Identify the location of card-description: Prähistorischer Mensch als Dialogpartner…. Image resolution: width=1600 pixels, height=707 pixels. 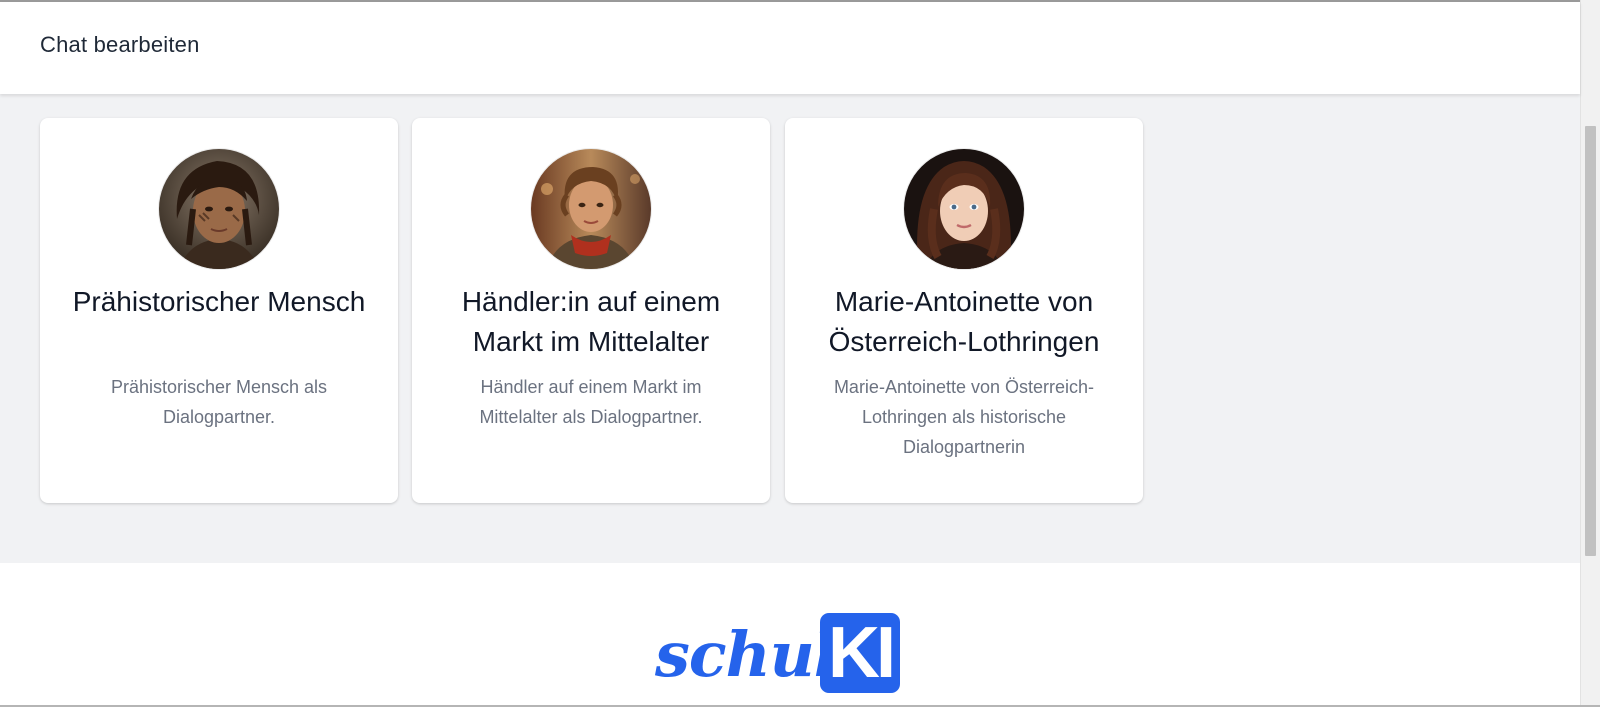
(219, 402).